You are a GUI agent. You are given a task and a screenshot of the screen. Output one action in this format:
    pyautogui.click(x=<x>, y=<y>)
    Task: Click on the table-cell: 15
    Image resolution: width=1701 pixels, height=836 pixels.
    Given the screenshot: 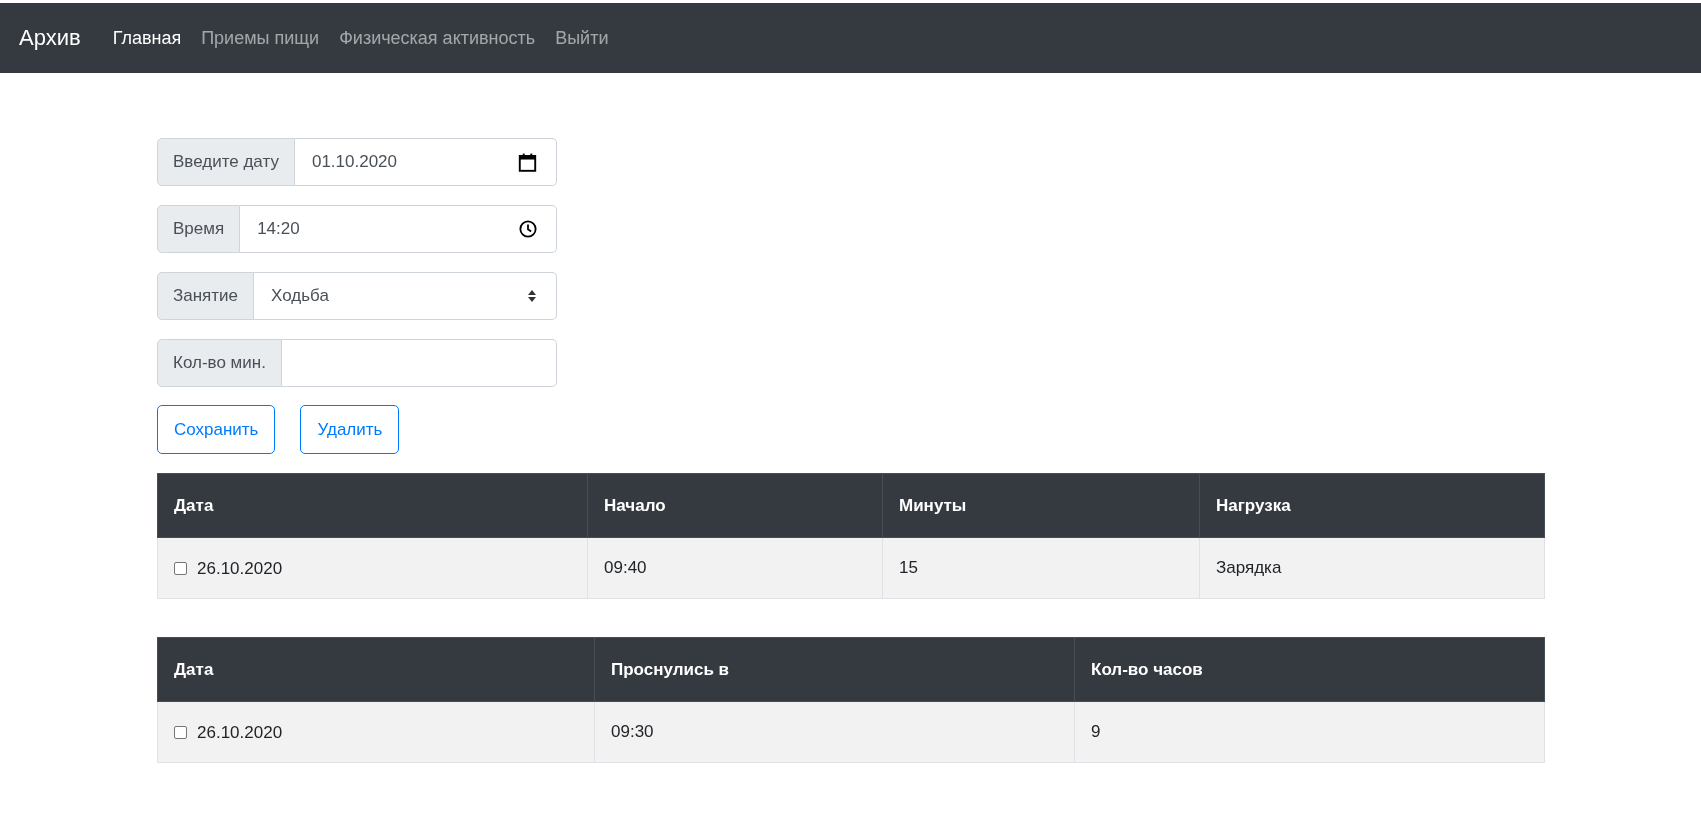 What is the action you would take?
    pyautogui.click(x=1041, y=568)
    